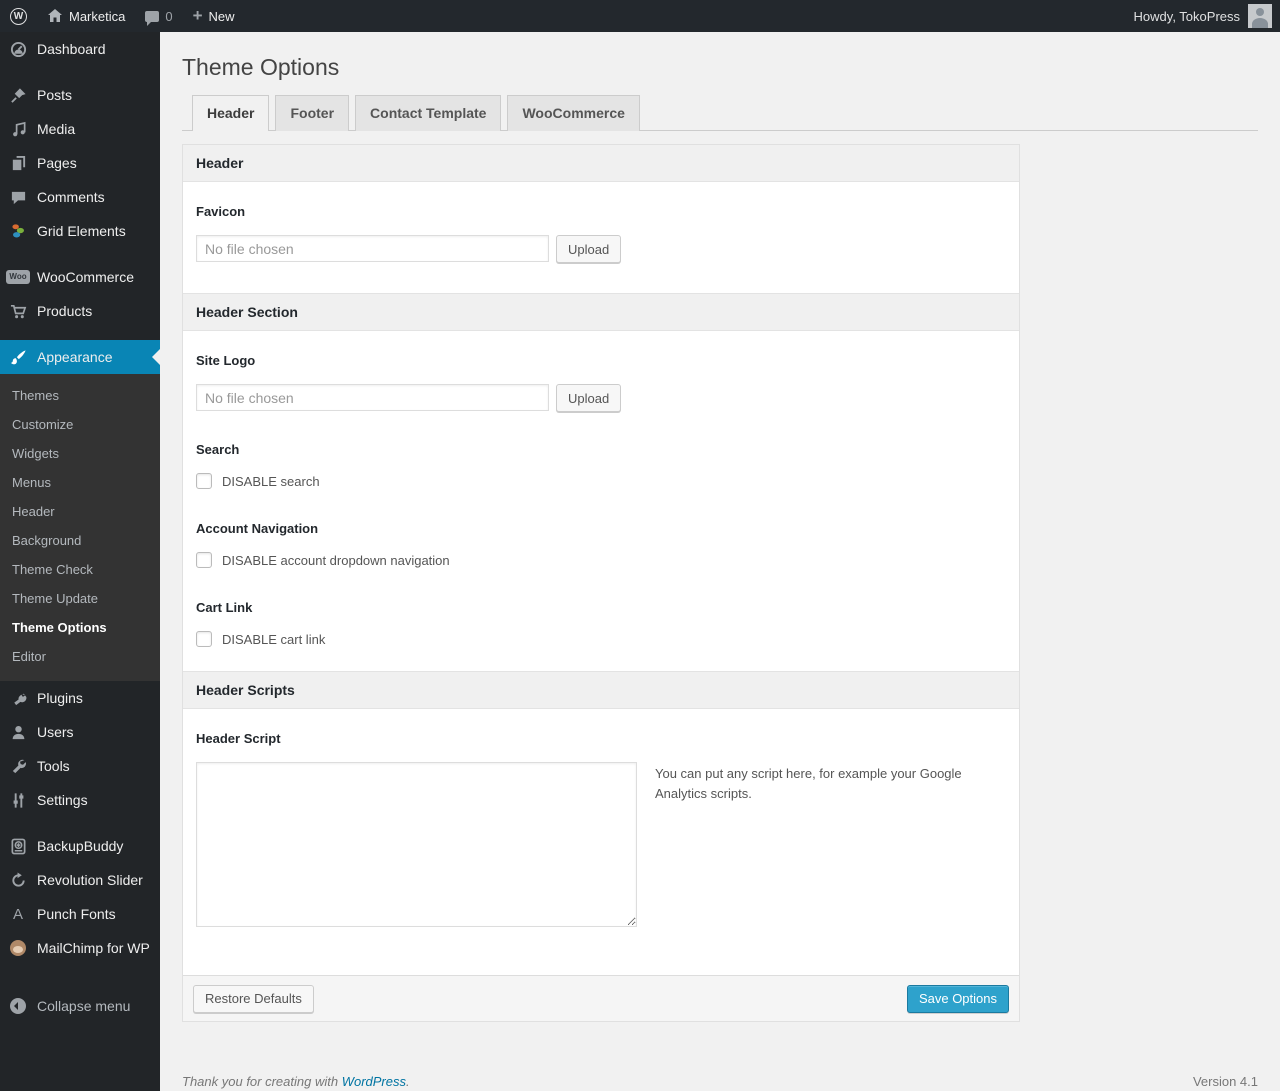 Image resolution: width=1280 pixels, height=1091 pixels. What do you see at coordinates (84, 1006) in the screenshot?
I see `sidebar-item-label: Collapse menu` at bounding box center [84, 1006].